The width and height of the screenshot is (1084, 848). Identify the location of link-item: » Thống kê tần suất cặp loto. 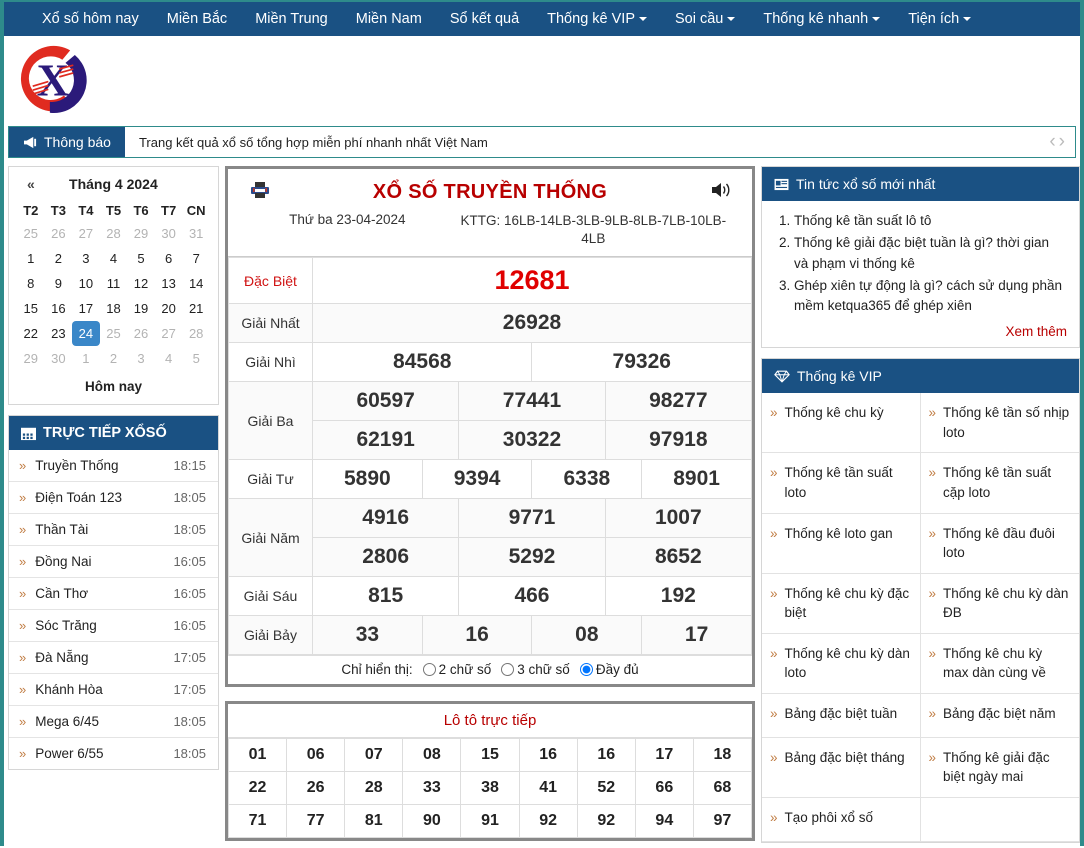
(999, 483).